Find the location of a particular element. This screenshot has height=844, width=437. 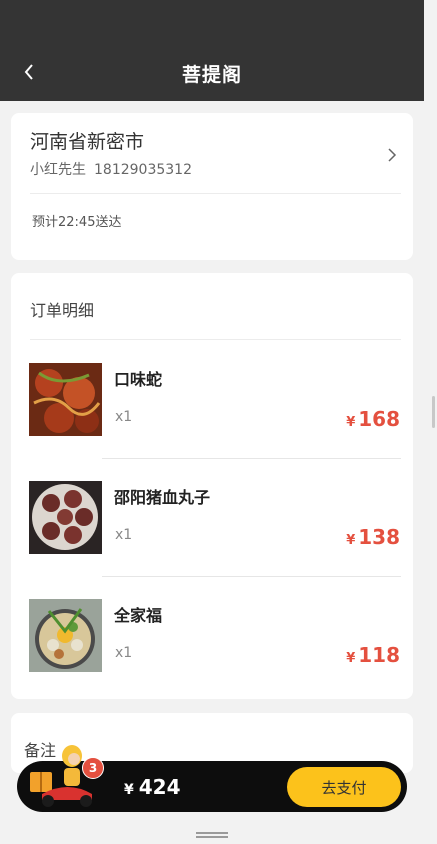

price-value: 168 is located at coordinates (379, 419).